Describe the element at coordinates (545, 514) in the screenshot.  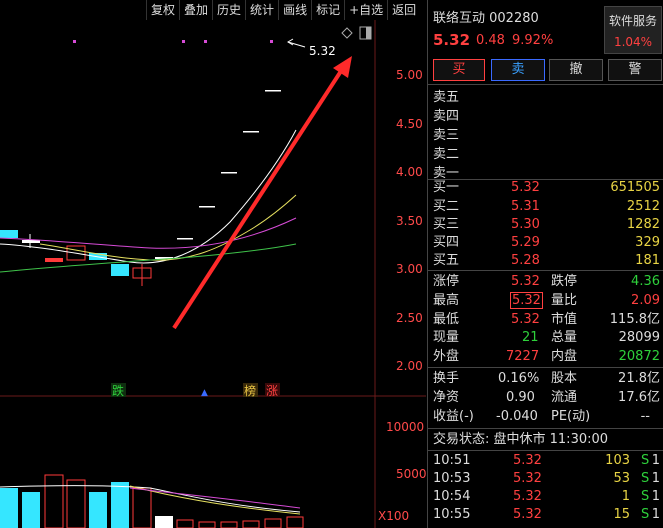
I see `tick-row: 10:55 5.32 15 S 1` at that location.